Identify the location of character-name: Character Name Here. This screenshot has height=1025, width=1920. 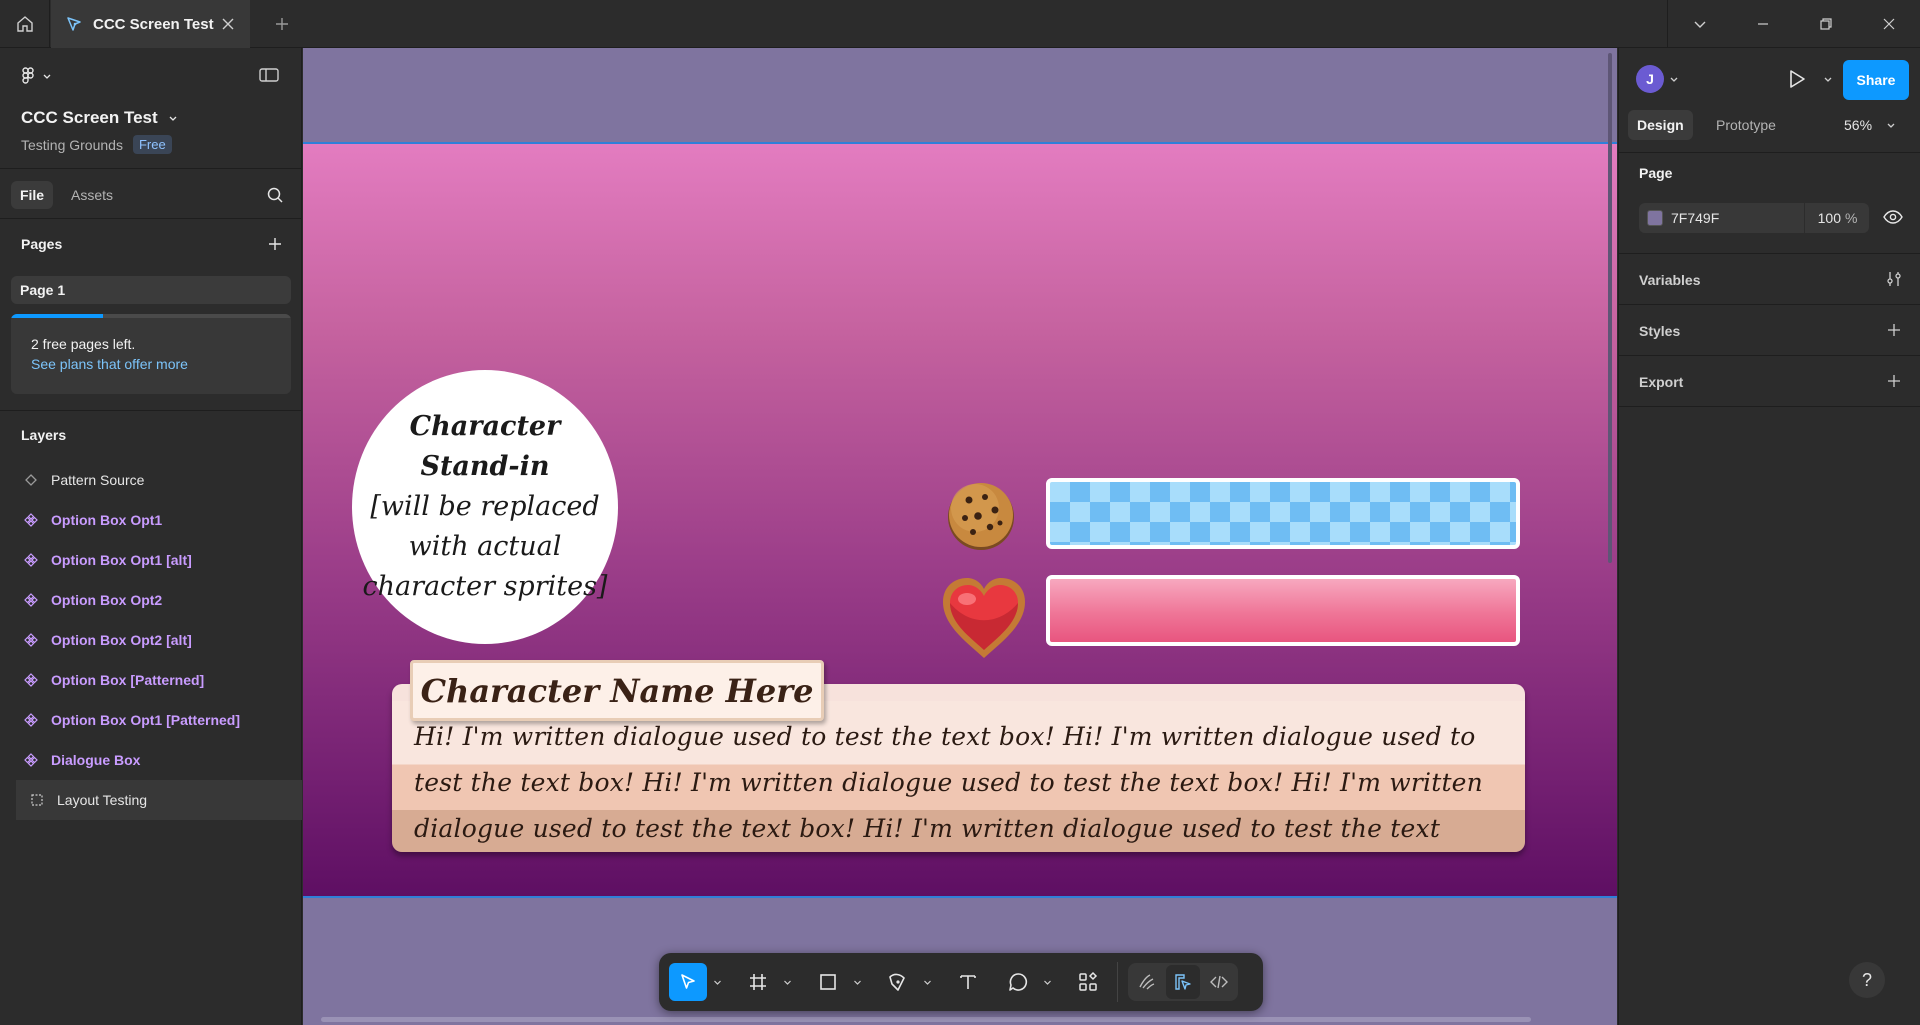
(617, 690).